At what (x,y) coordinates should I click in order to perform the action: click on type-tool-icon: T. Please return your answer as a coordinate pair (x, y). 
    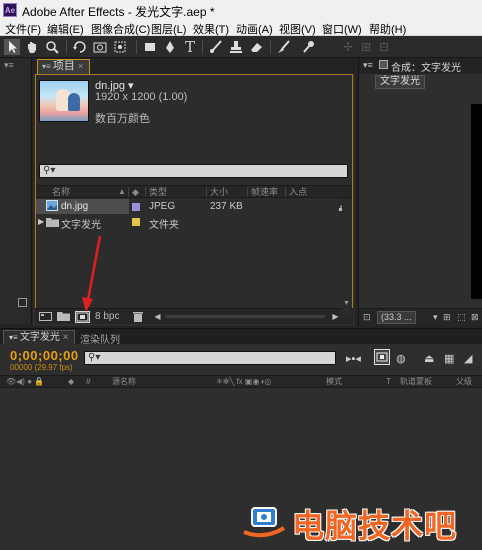
    Looking at the image, I should click on (190, 47).